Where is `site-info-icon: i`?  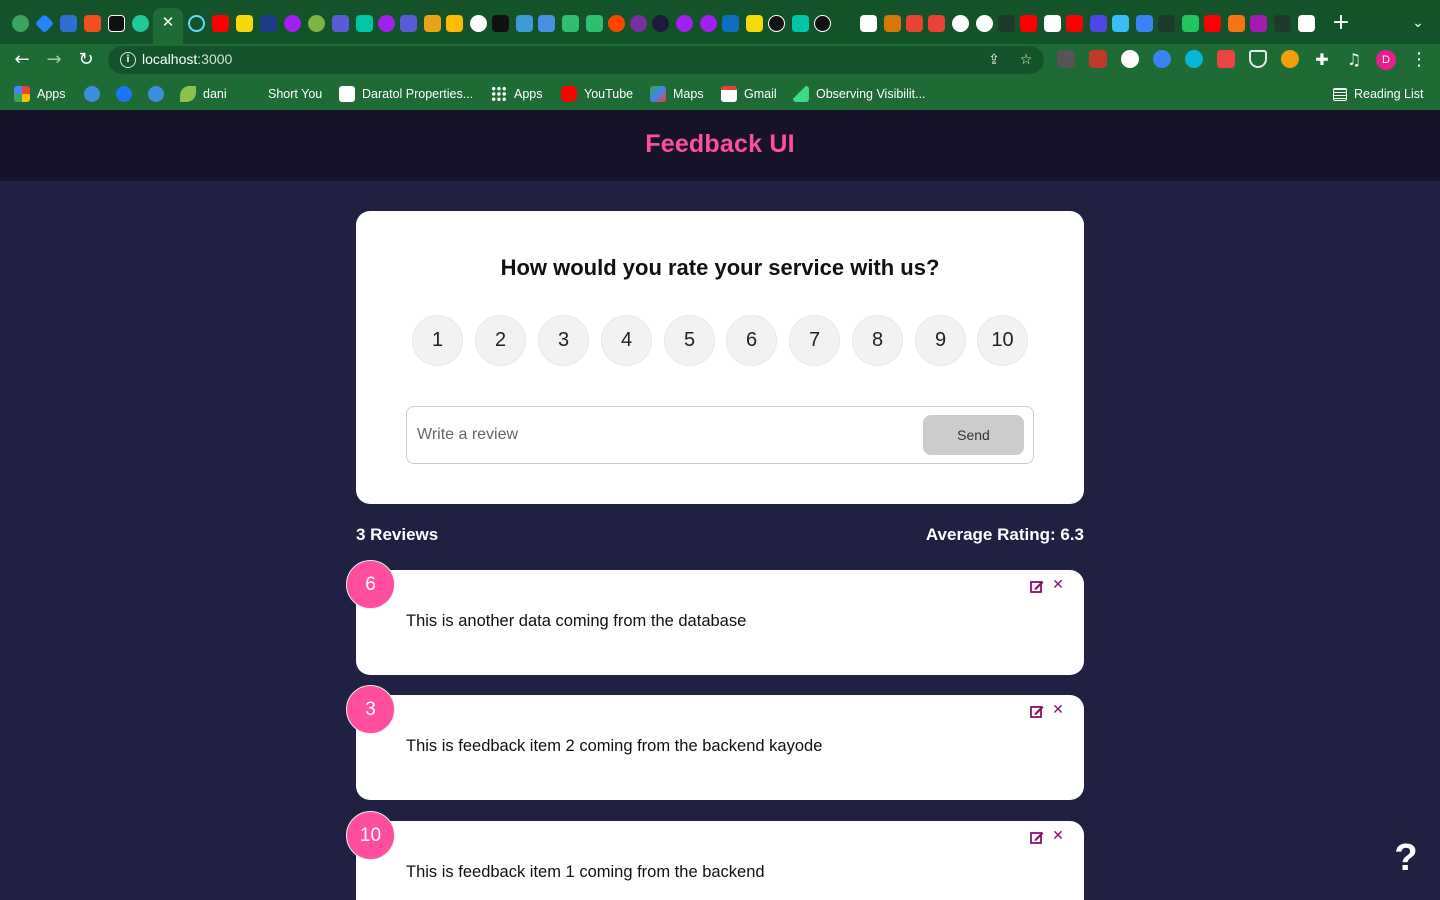 site-info-icon: i is located at coordinates (128, 60).